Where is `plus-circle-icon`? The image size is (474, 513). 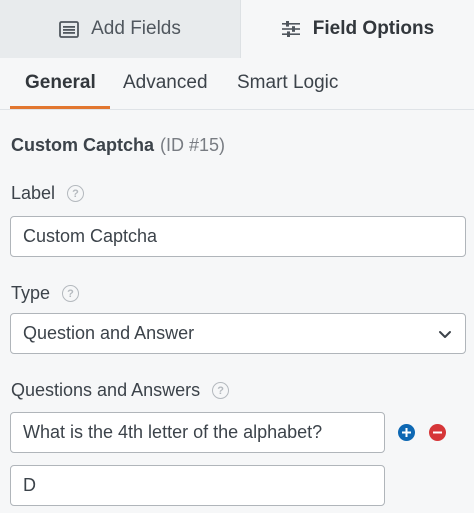
plus-circle-icon is located at coordinates (406, 432).